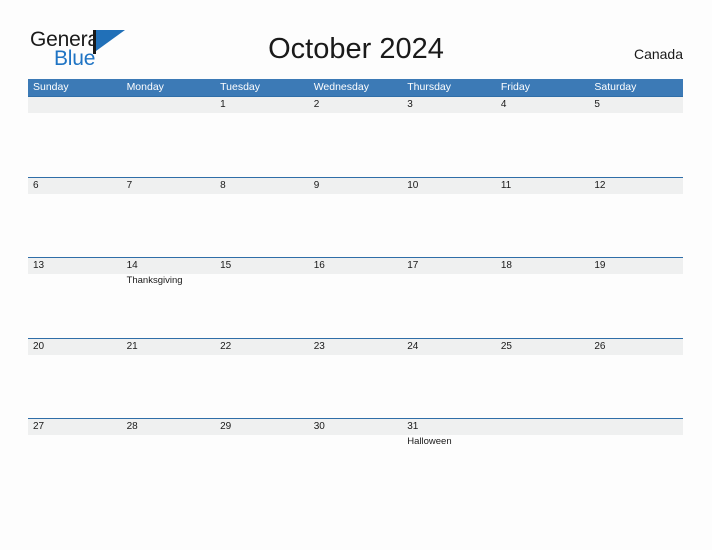 The height and width of the screenshot is (550, 712). I want to click on day-cell: 19, so click(636, 297).